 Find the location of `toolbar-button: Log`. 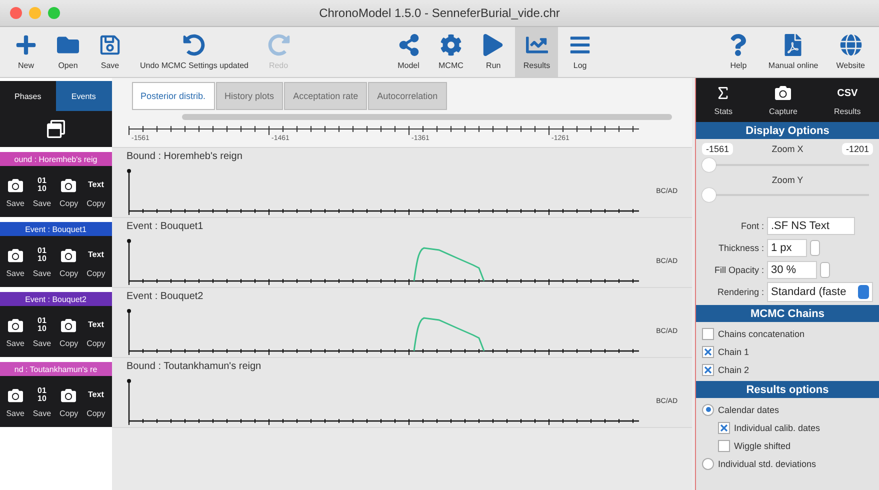

toolbar-button: Log is located at coordinates (580, 52).